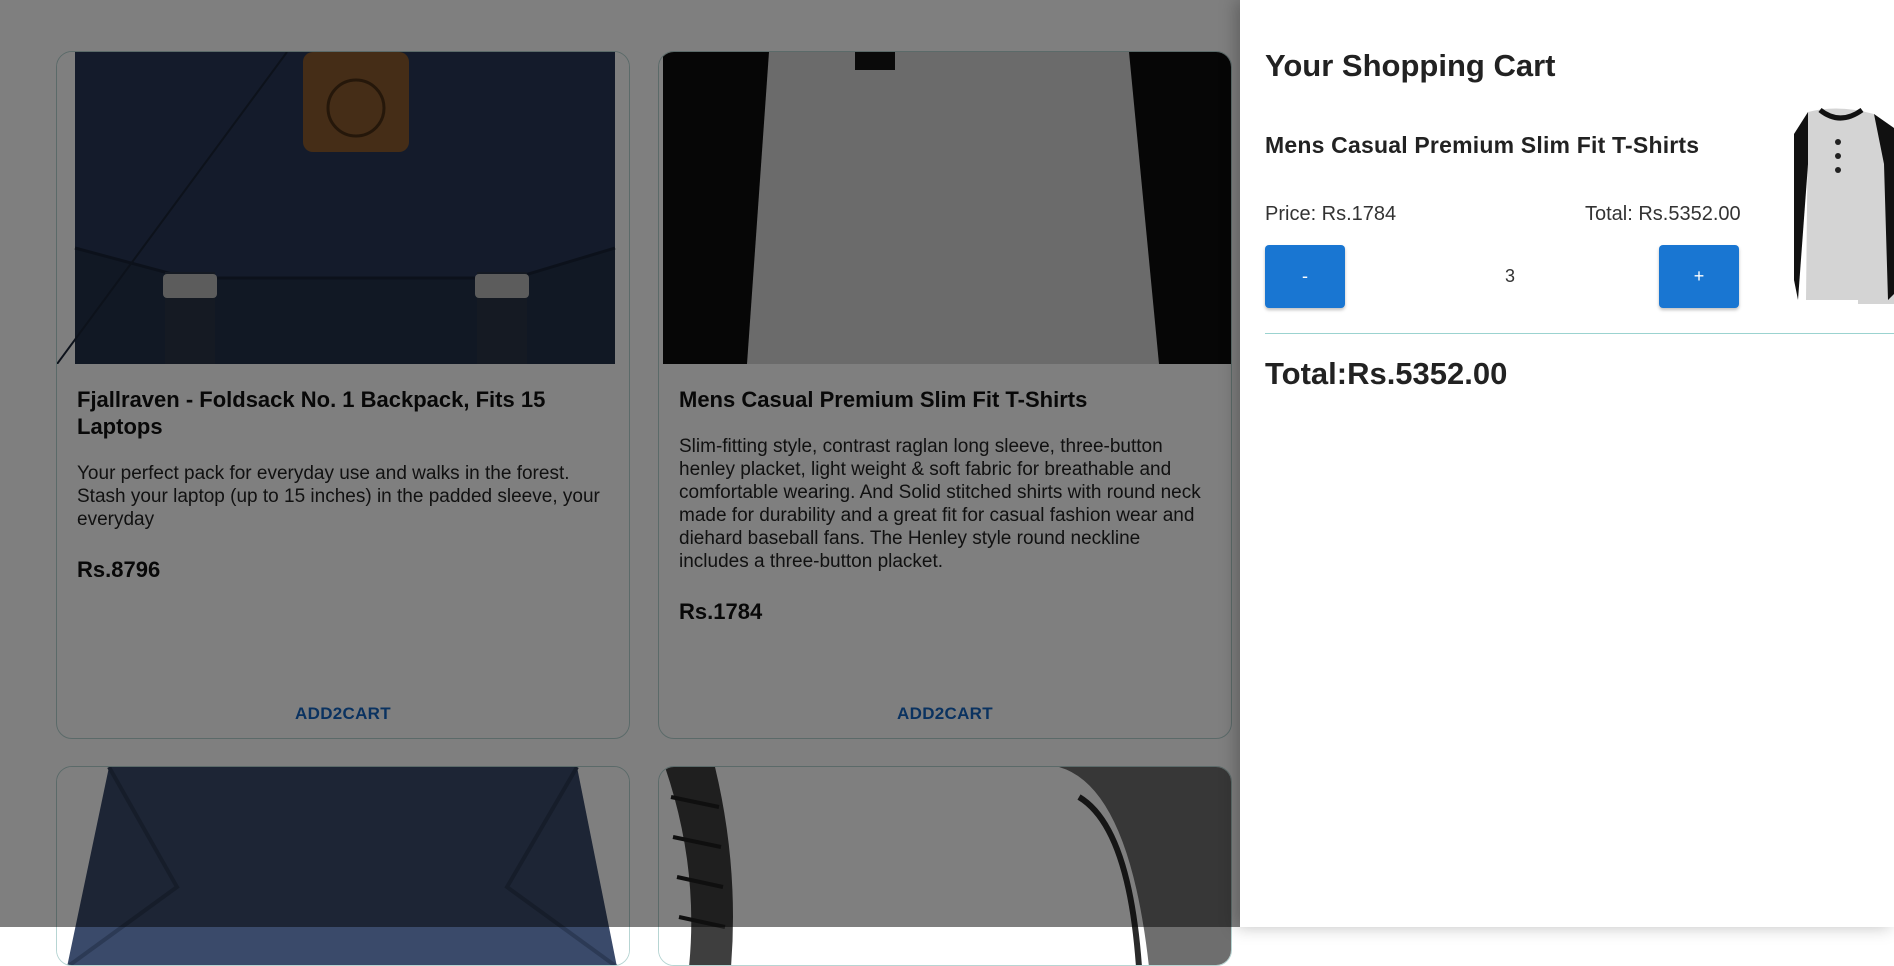 The height and width of the screenshot is (966, 1894). What do you see at coordinates (1699, 276) in the screenshot?
I see `increase-quantity-button: +` at bounding box center [1699, 276].